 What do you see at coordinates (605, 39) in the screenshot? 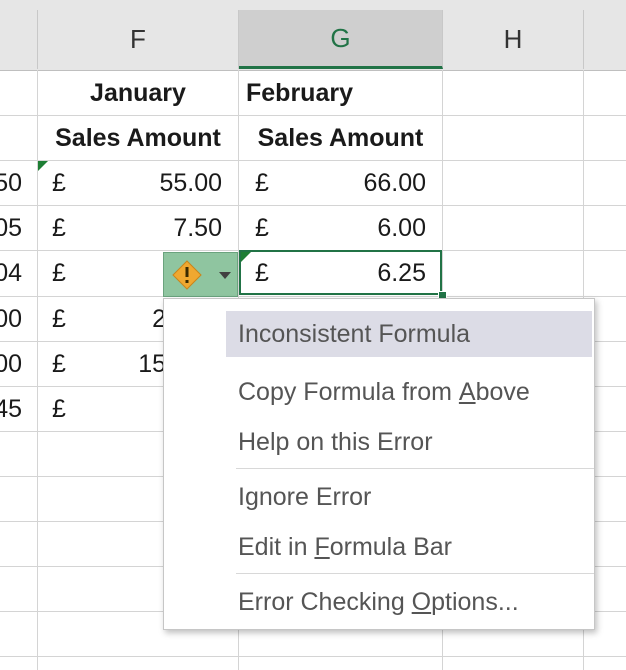
I see `column-header-i` at bounding box center [605, 39].